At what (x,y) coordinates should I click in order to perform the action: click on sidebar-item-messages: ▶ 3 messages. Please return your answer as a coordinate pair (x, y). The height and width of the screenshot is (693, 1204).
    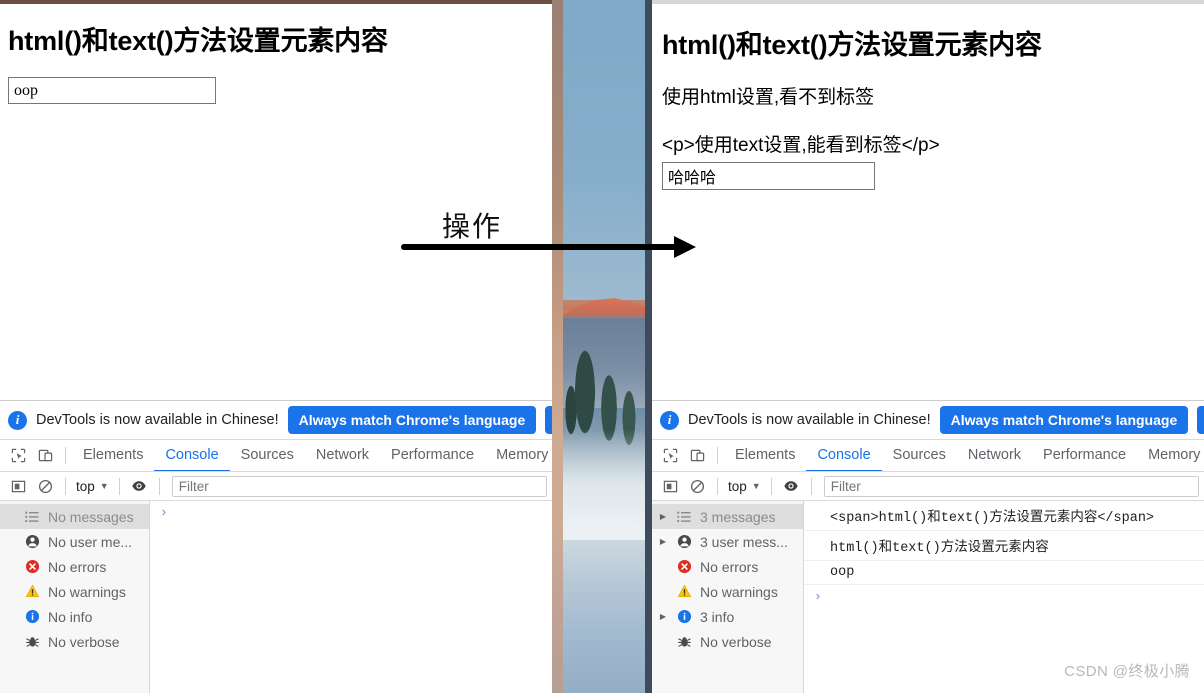
    Looking at the image, I should click on (727, 516).